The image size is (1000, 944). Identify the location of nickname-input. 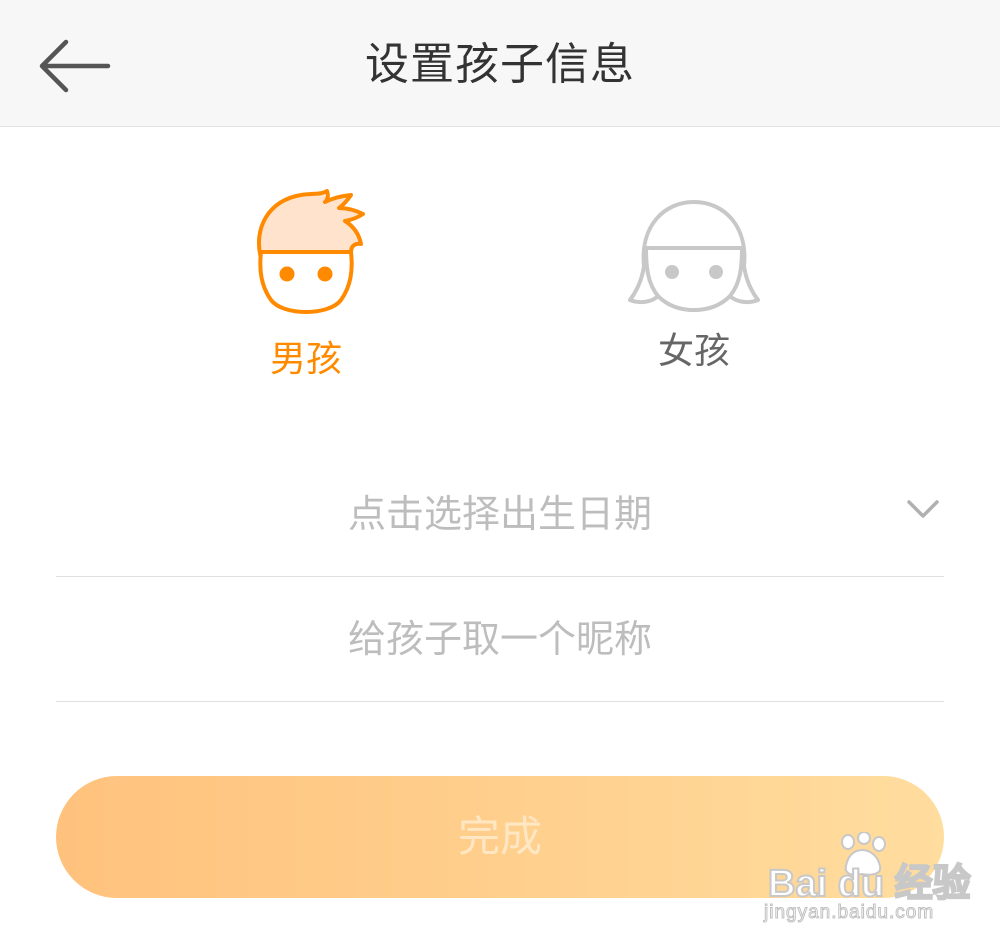
(500, 639).